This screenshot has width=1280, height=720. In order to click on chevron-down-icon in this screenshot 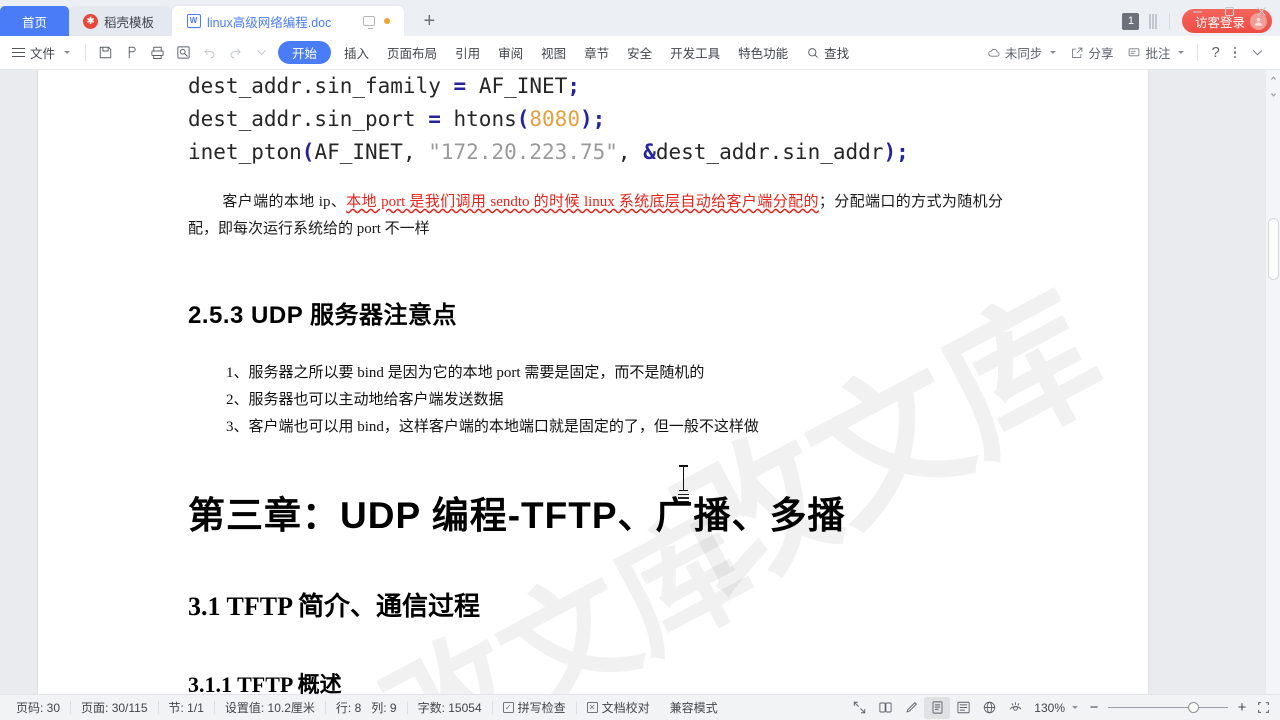, I will do `click(1075, 707)`.